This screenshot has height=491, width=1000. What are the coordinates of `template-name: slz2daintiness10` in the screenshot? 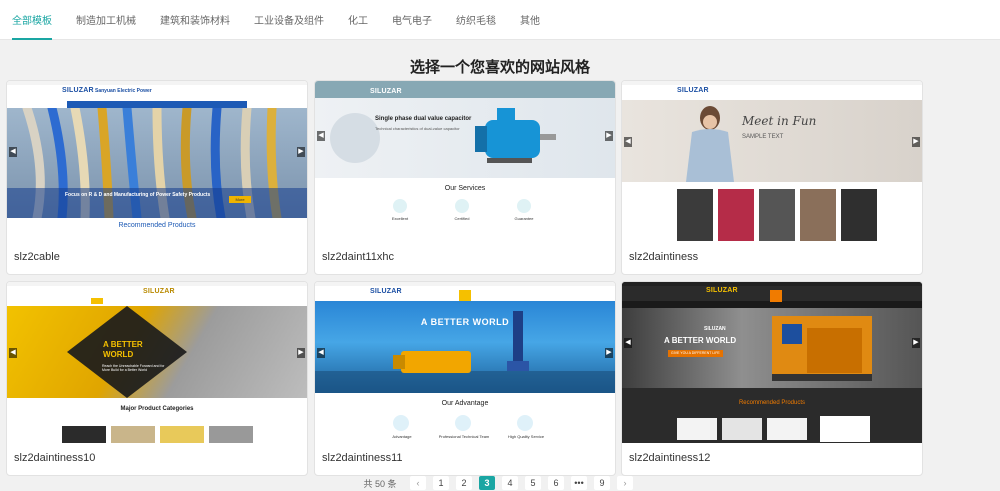 It's located at (55, 458).